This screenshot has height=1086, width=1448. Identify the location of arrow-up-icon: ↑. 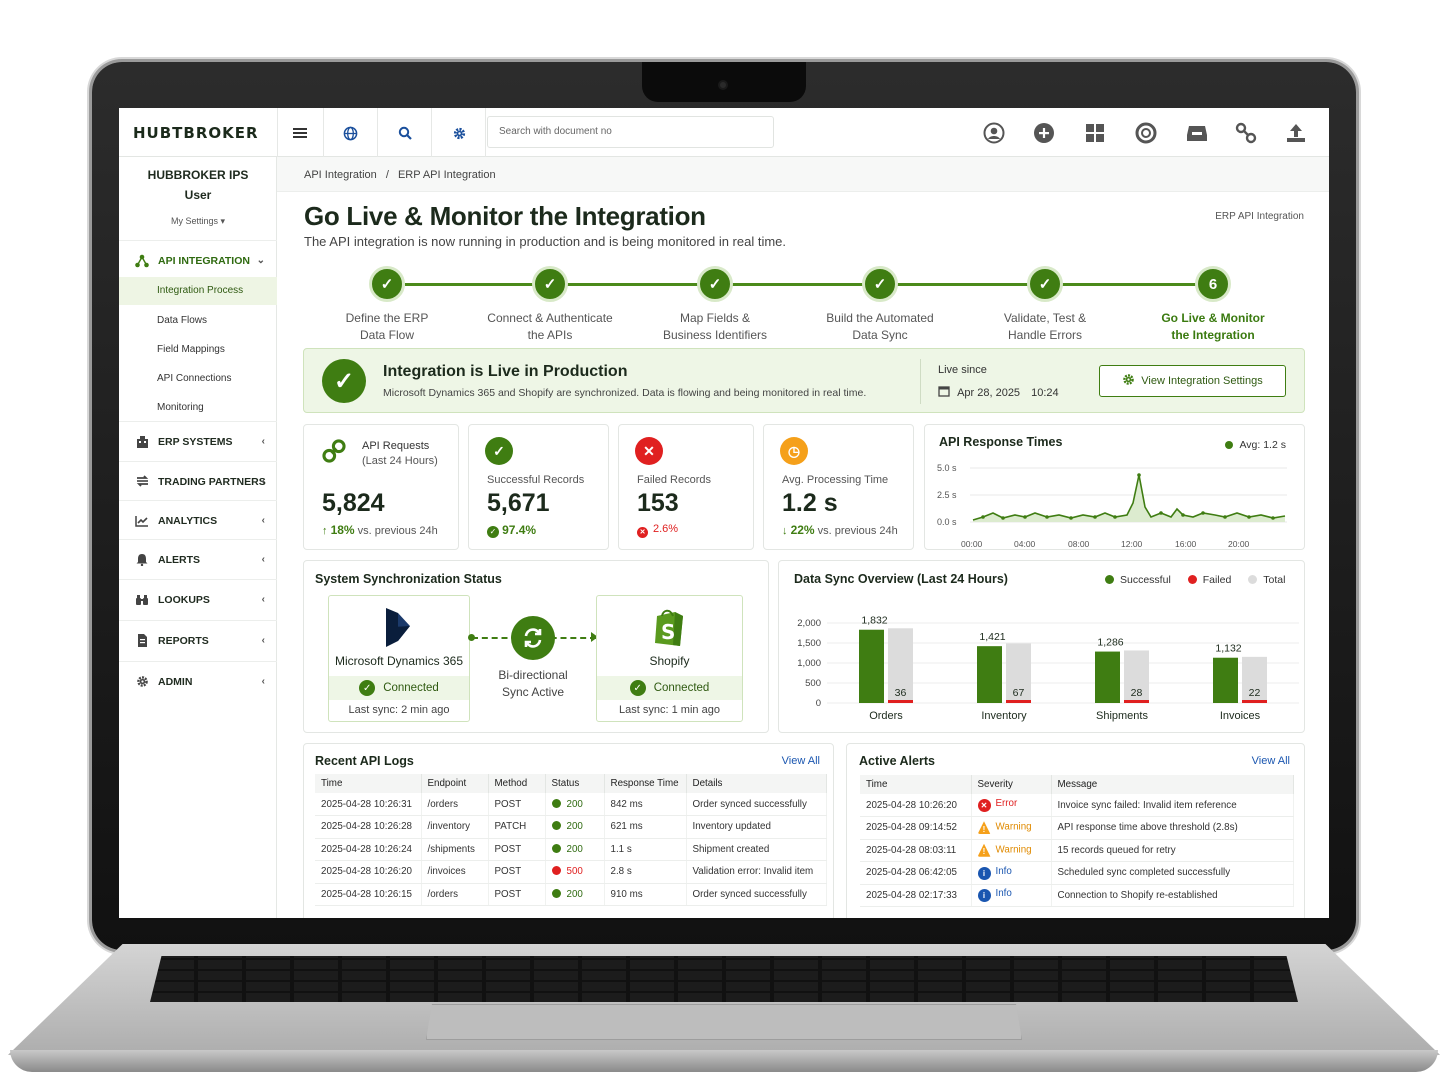
(325, 531).